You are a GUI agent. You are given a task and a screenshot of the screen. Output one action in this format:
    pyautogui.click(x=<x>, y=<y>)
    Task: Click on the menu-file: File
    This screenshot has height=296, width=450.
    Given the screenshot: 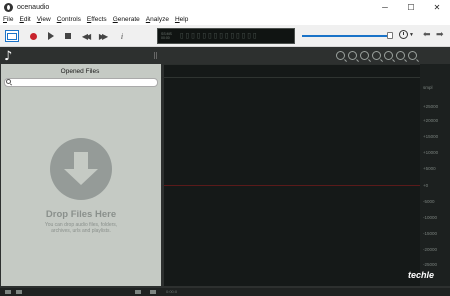 What is the action you would take?
    pyautogui.click(x=8, y=19)
    